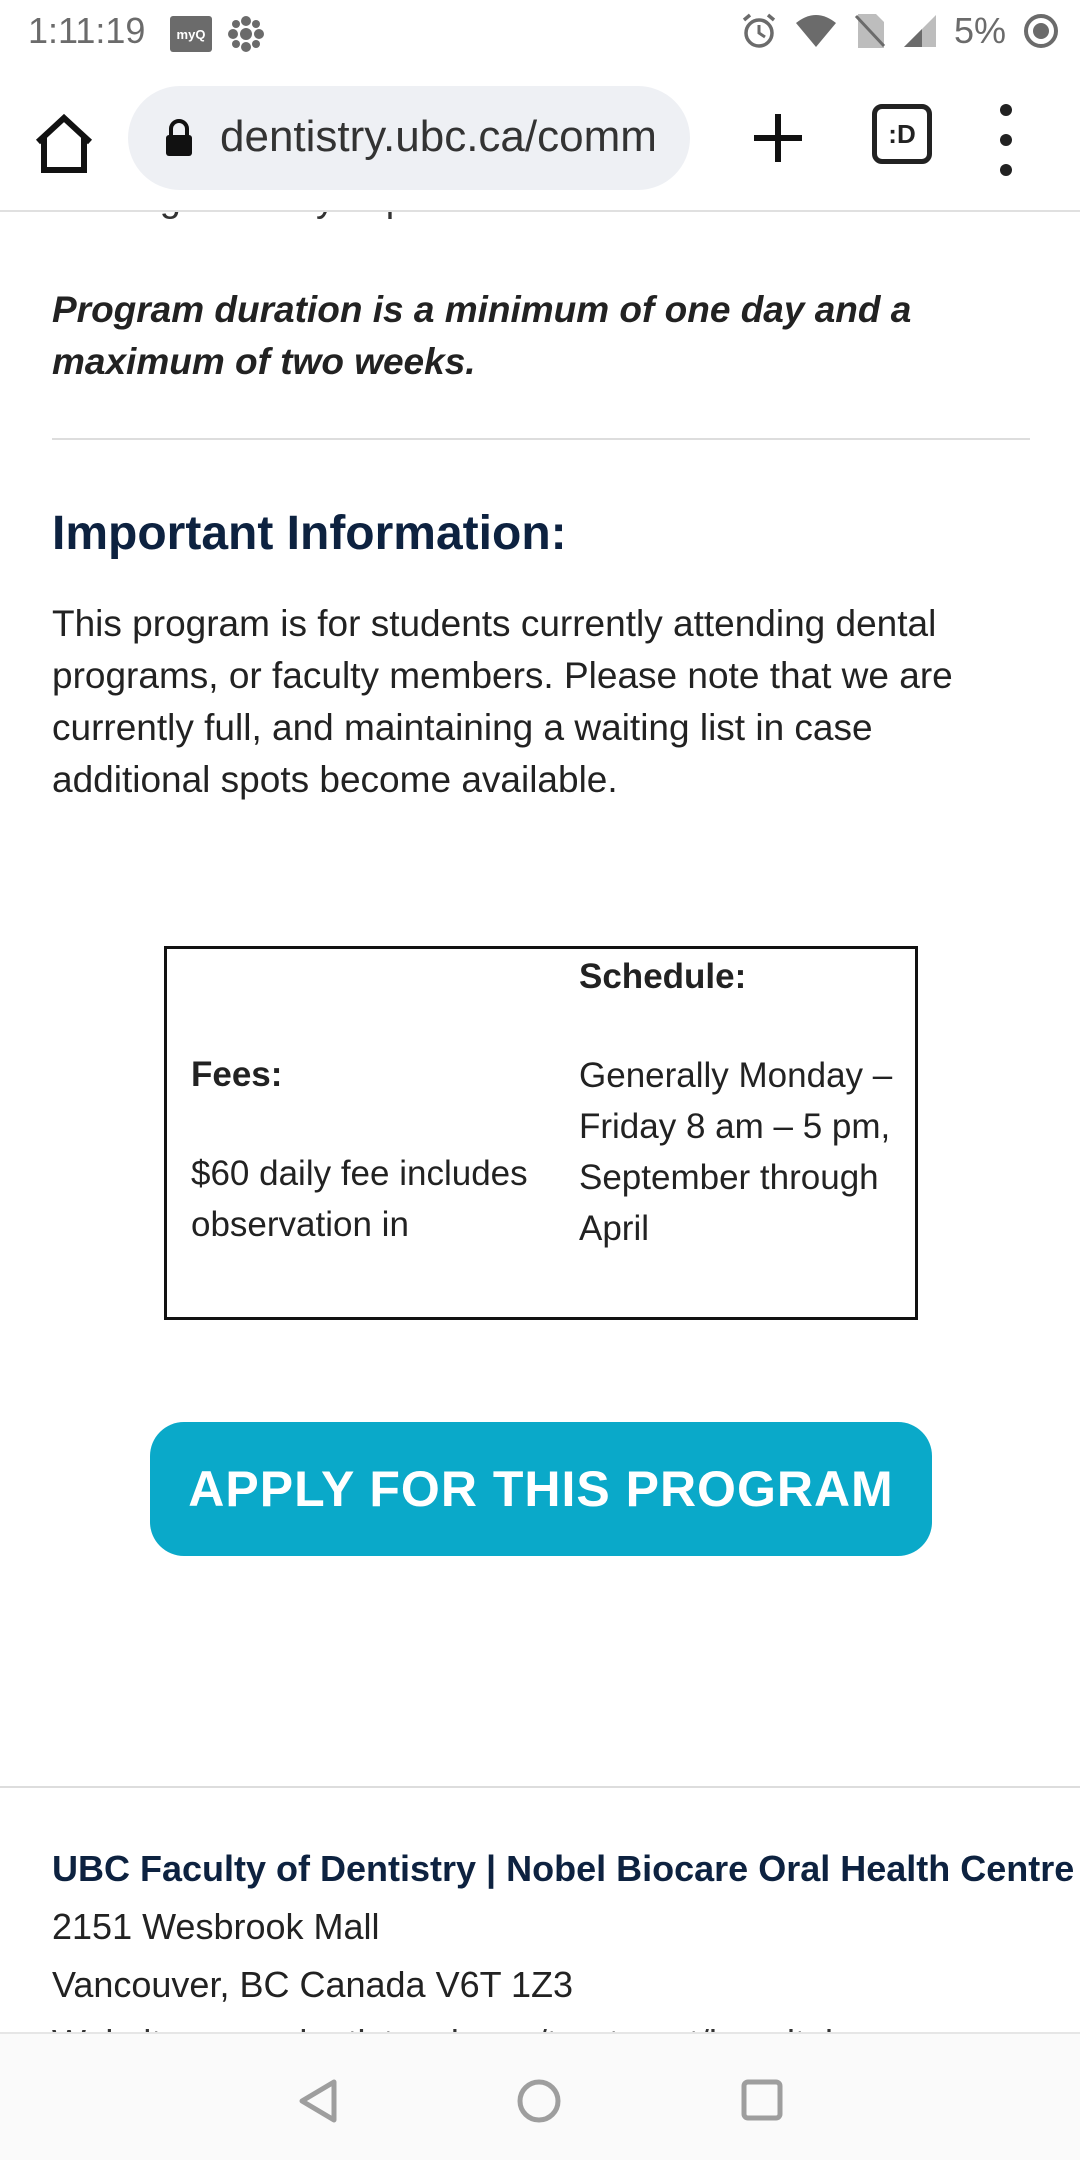 This screenshot has height=2160, width=1080. Describe the element at coordinates (919, 31) in the screenshot. I see `signal-icon` at that location.